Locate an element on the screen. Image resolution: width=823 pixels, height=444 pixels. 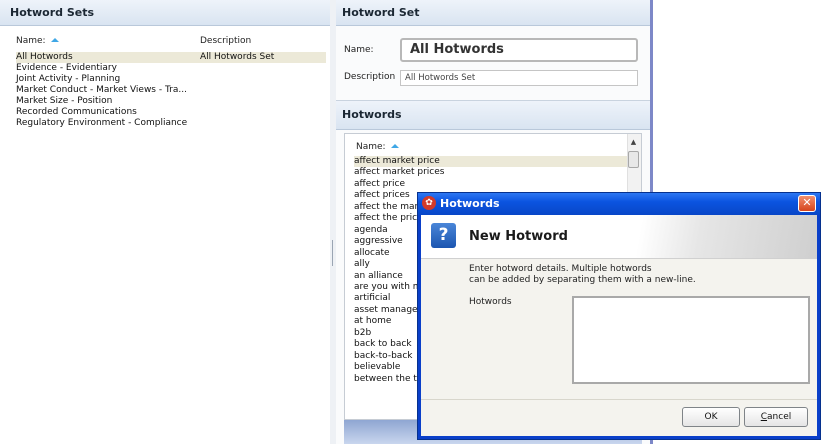
cancel-button: Cancel is located at coordinates (776, 417).